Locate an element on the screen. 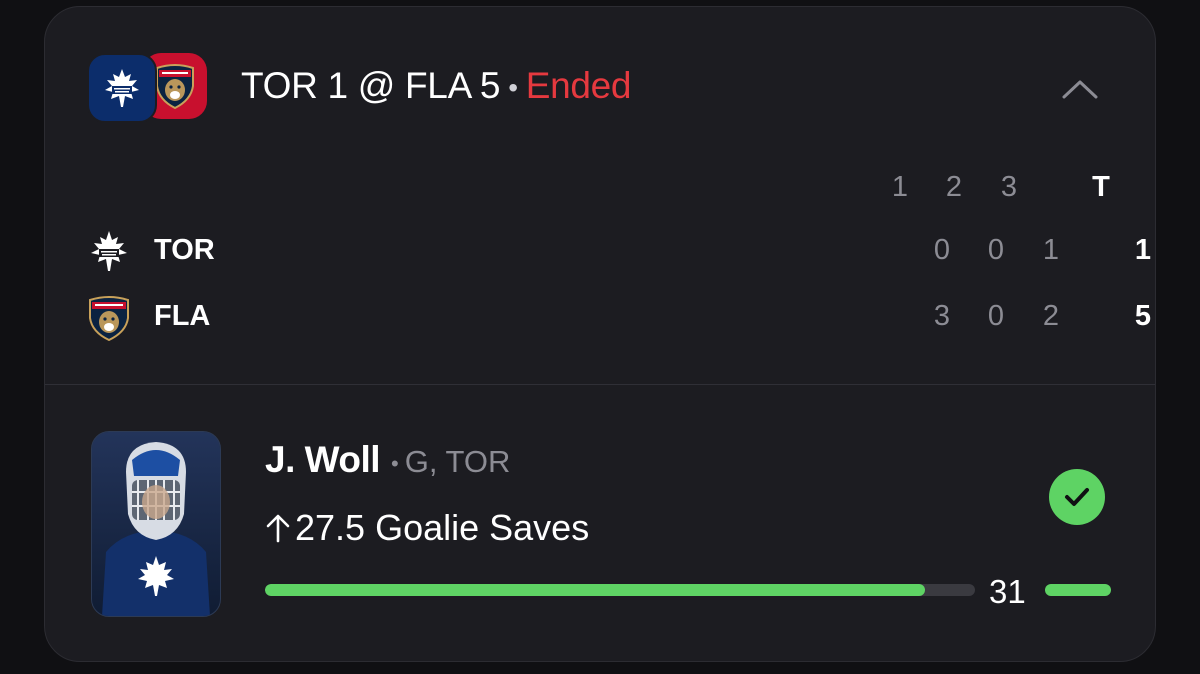 This screenshot has height=674, width=1200. total-score: 1 is located at coordinates (1143, 250).